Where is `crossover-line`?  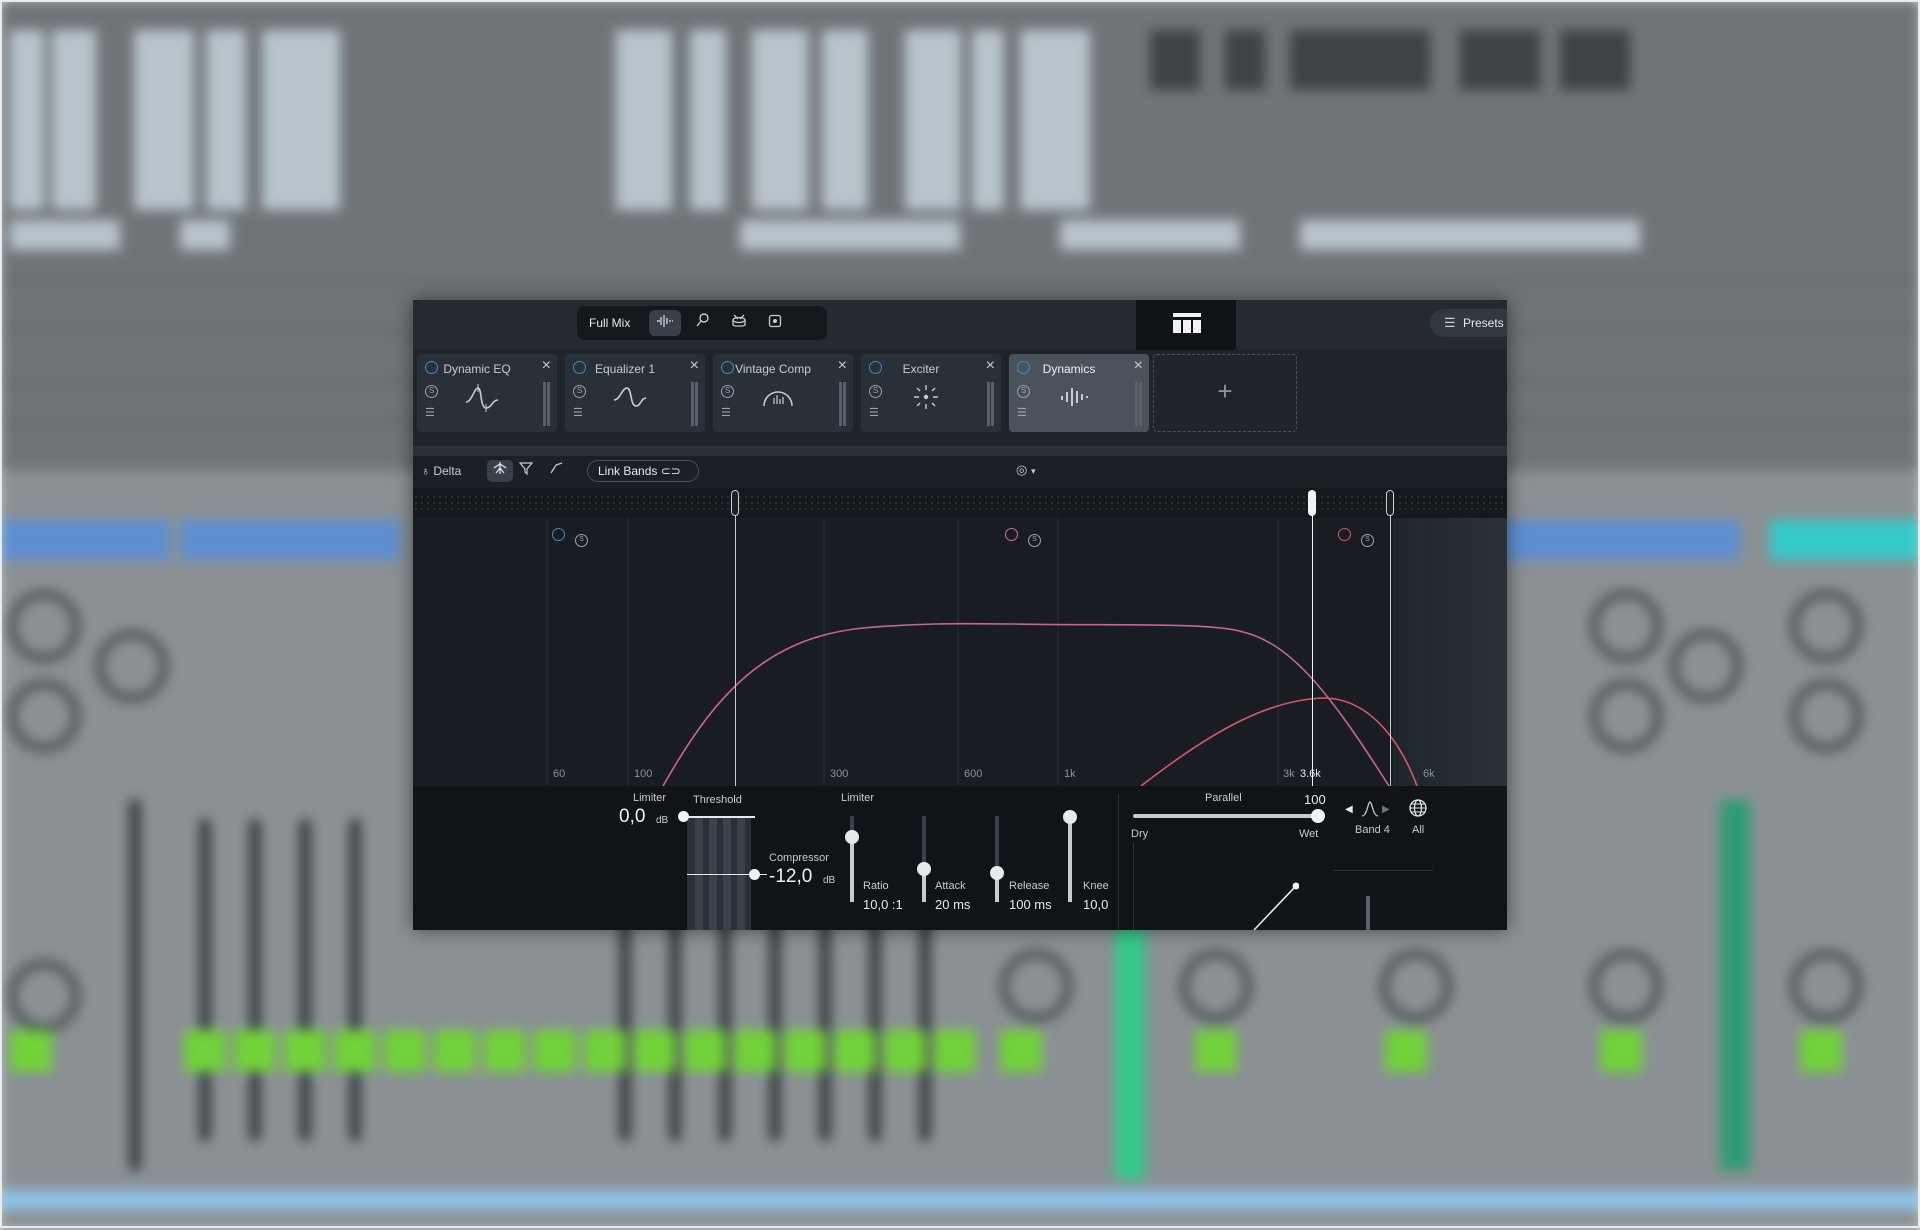
crossover-line is located at coordinates (1390, 643).